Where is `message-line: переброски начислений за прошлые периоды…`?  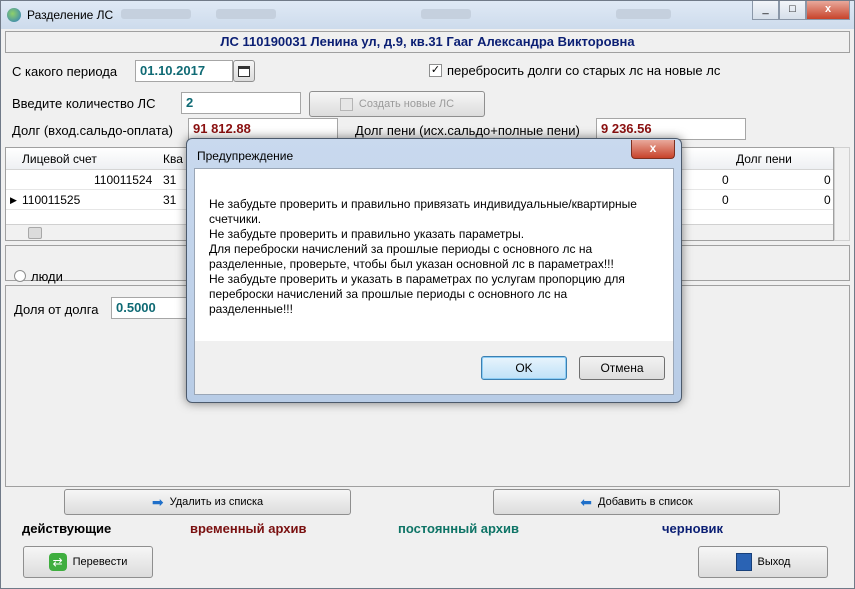 message-line: переброски начислений за прошлые периоды… is located at coordinates (388, 294).